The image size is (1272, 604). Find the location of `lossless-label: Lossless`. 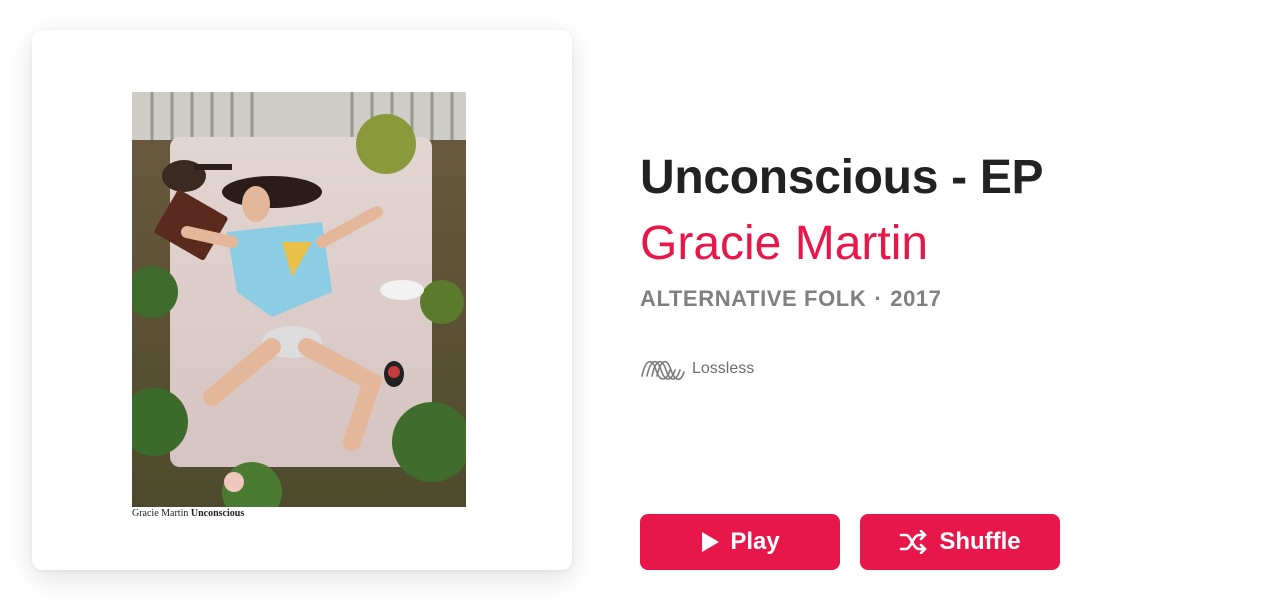

lossless-label: Lossless is located at coordinates (723, 368).